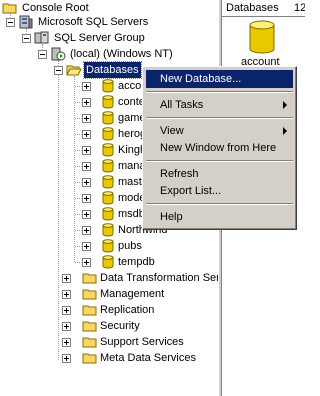 The width and height of the screenshot is (320, 396). What do you see at coordinates (121, 54) in the screenshot?
I see `tree-label: (local) (Windows NT)` at bounding box center [121, 54].